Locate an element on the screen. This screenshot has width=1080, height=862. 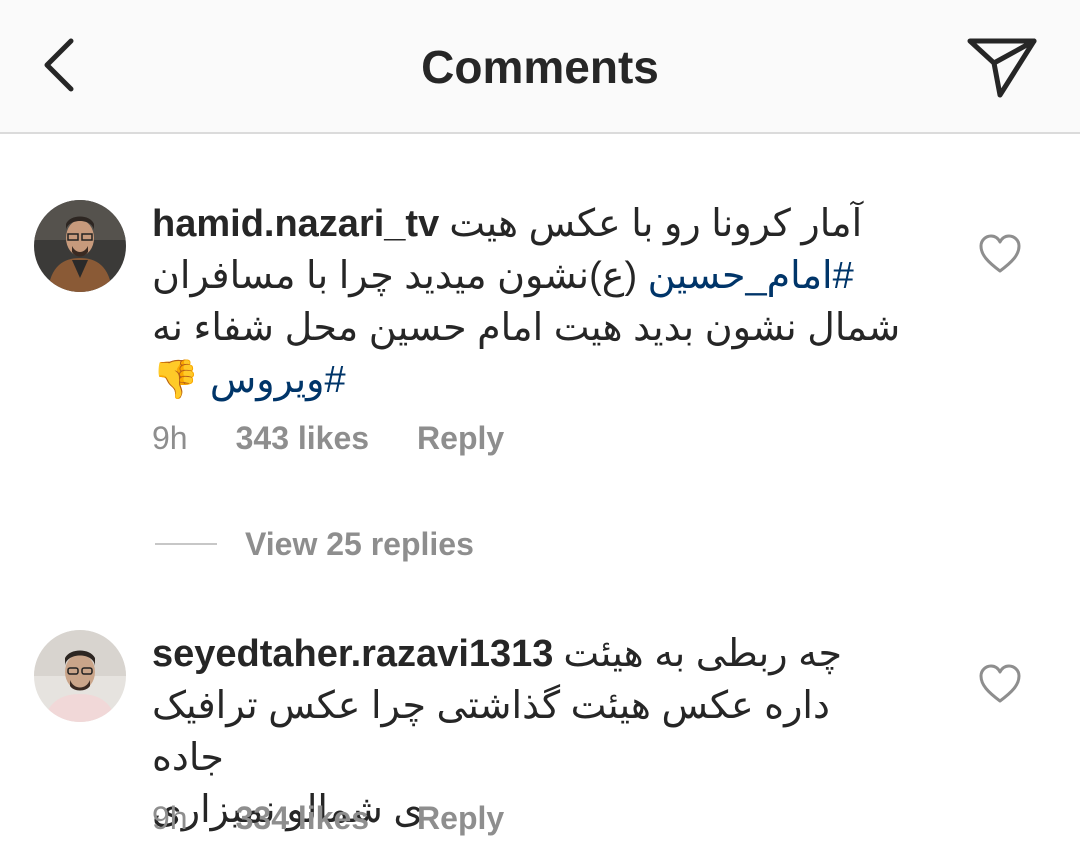
hashtag-link: #ویروس is located at coordinates (278, 380).